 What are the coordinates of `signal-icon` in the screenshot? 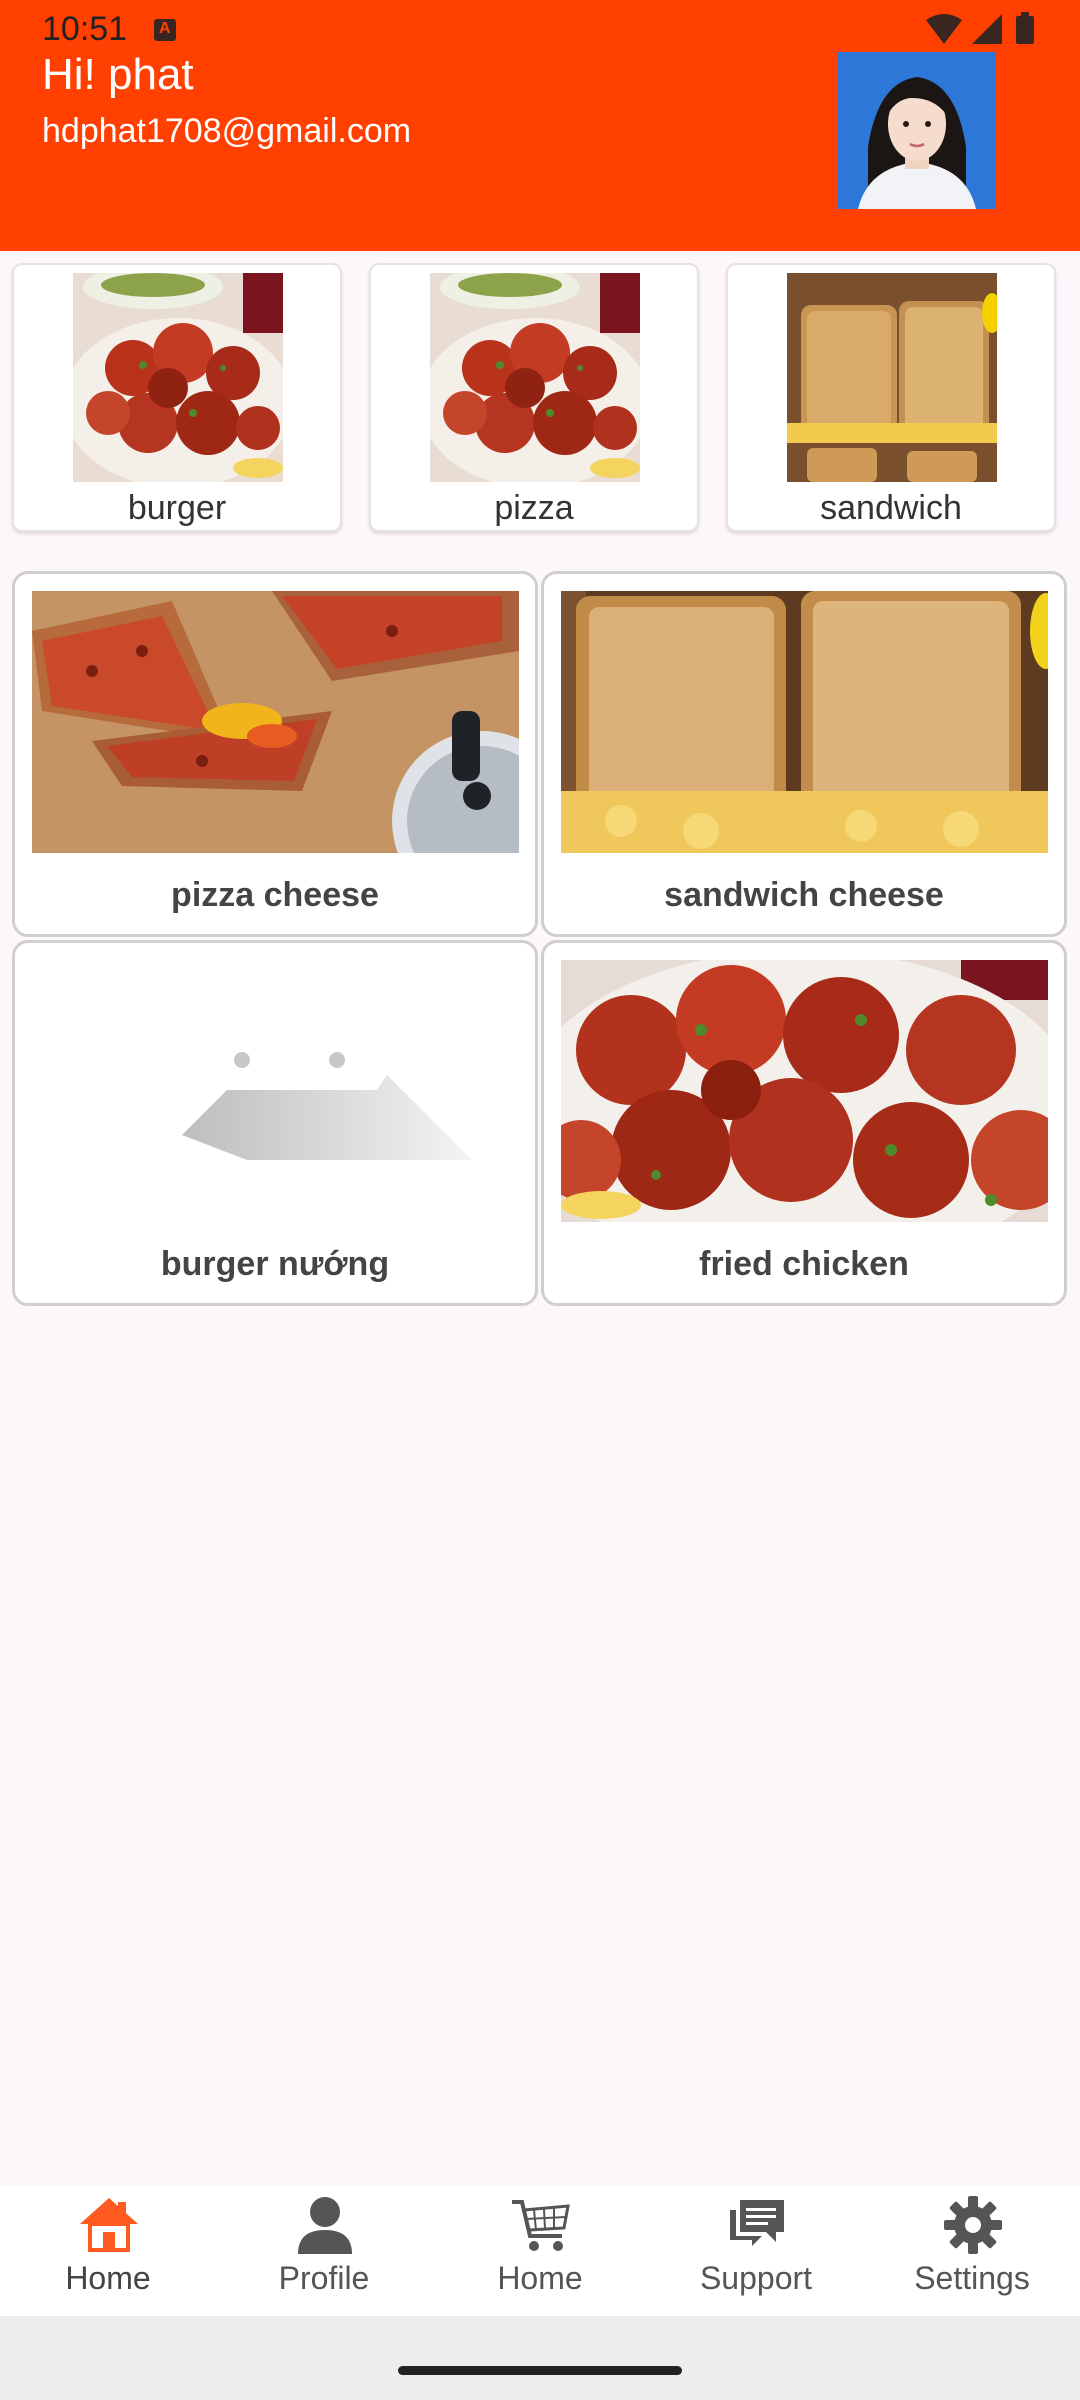 It's located at (987, 29).